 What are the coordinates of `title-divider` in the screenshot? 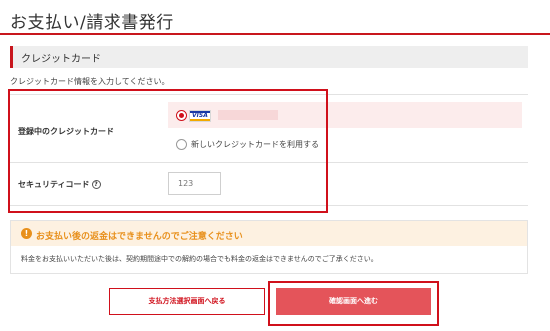 It's located at (275, 34).